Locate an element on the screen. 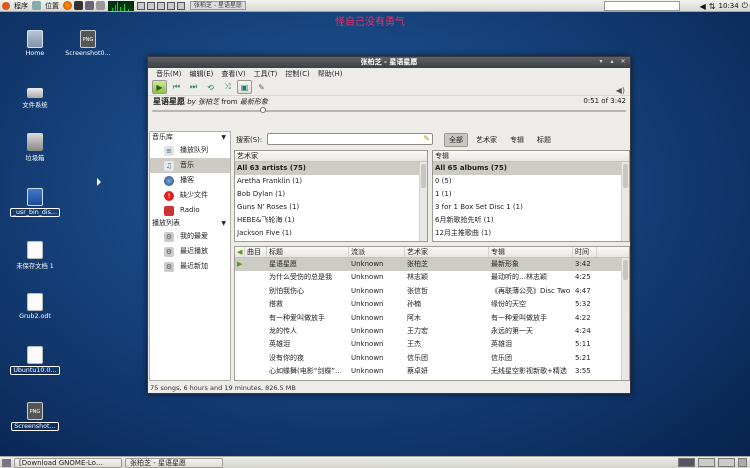 The height and width of the screenshot is (468, 750). search-input: ✎ is located at coordinates (350, 139).